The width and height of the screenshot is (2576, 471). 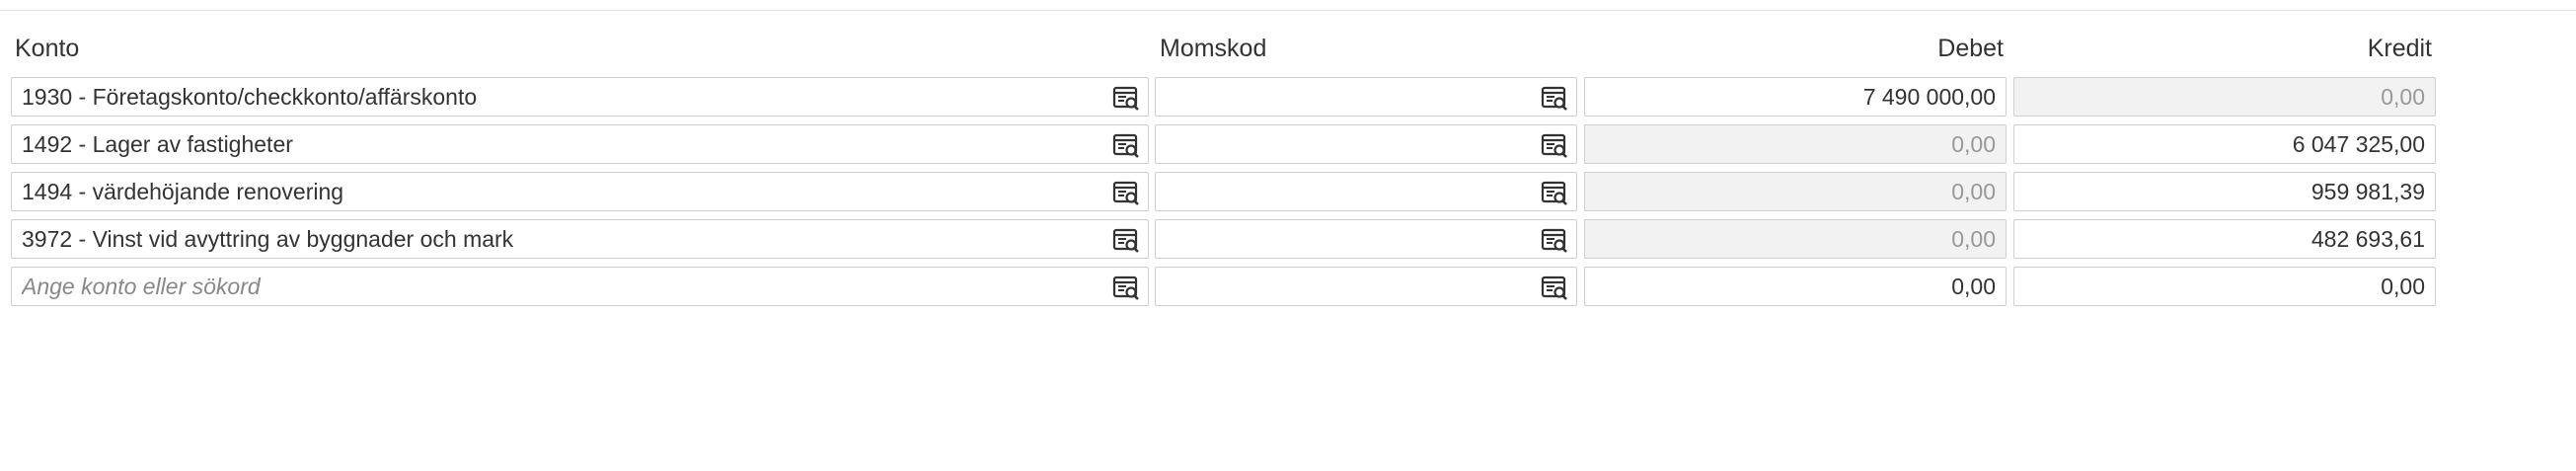 What do you see at coordinates (47, 48) in the screenshot?
I see `header-konto: Konto` at bounding box center [47, 48].